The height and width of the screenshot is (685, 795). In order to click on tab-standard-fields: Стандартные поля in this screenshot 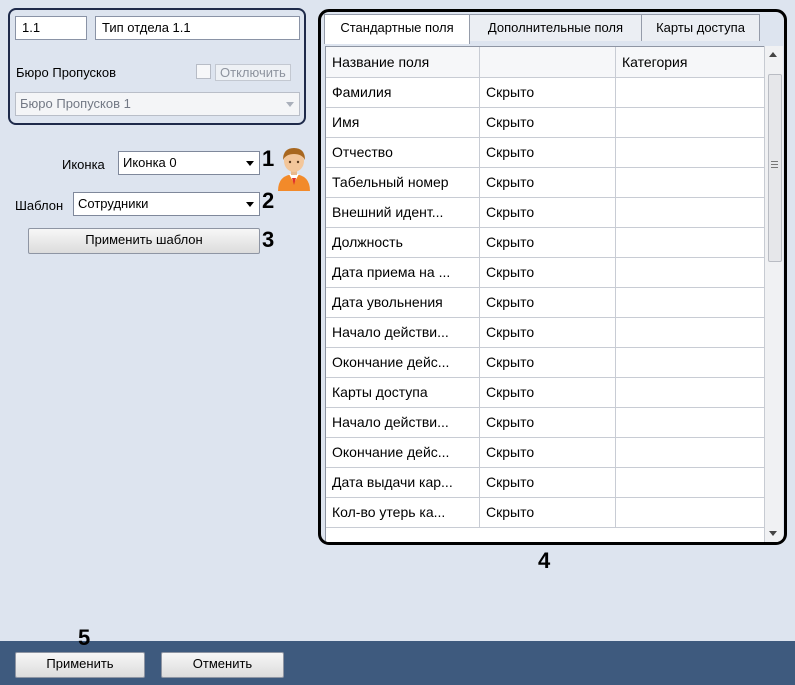, I will do `click(397, 29)`.